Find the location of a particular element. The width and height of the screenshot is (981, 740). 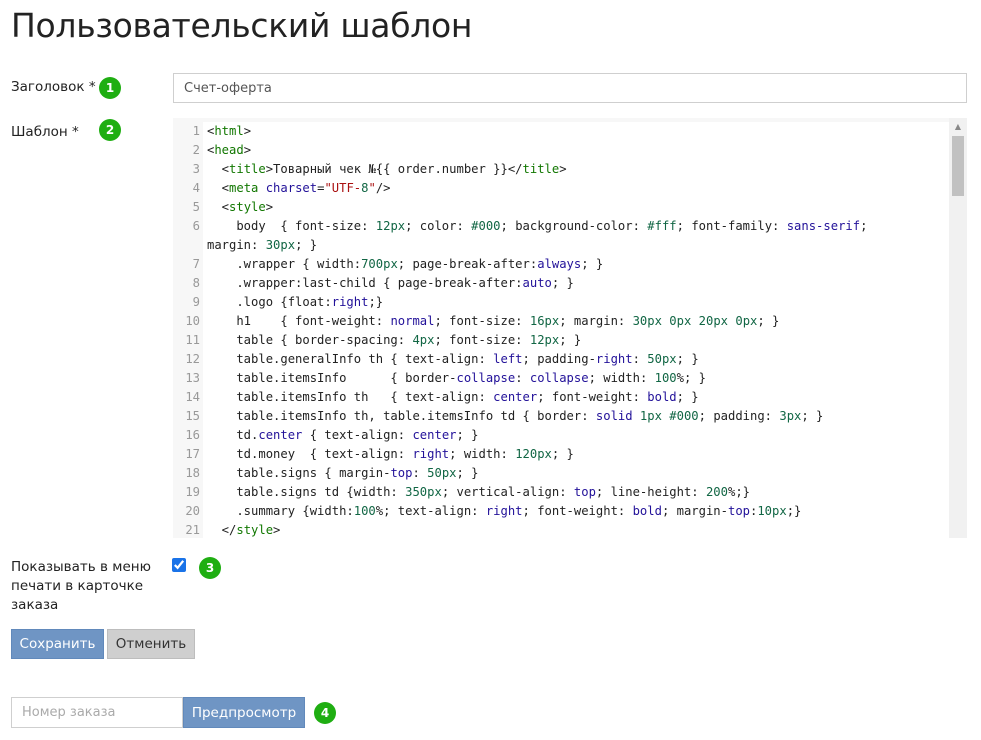

code-line: 21 </style> is located at coordinates (561, 529).